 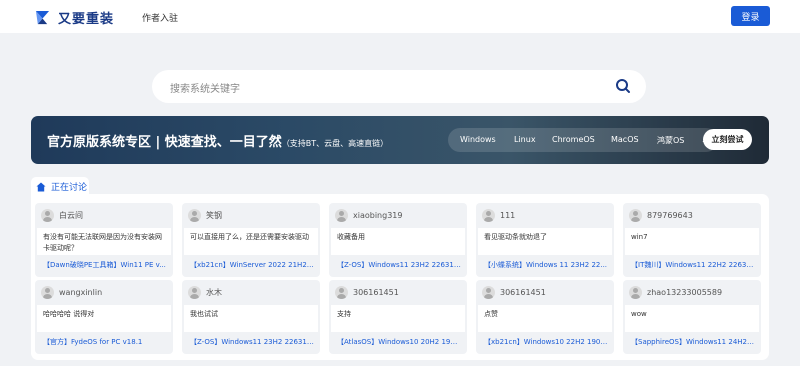 What do you see at coordinates (399, 86) in the screenshot?
I see `search-box: 搜索系统关键字` at bounding box center [399, 86].